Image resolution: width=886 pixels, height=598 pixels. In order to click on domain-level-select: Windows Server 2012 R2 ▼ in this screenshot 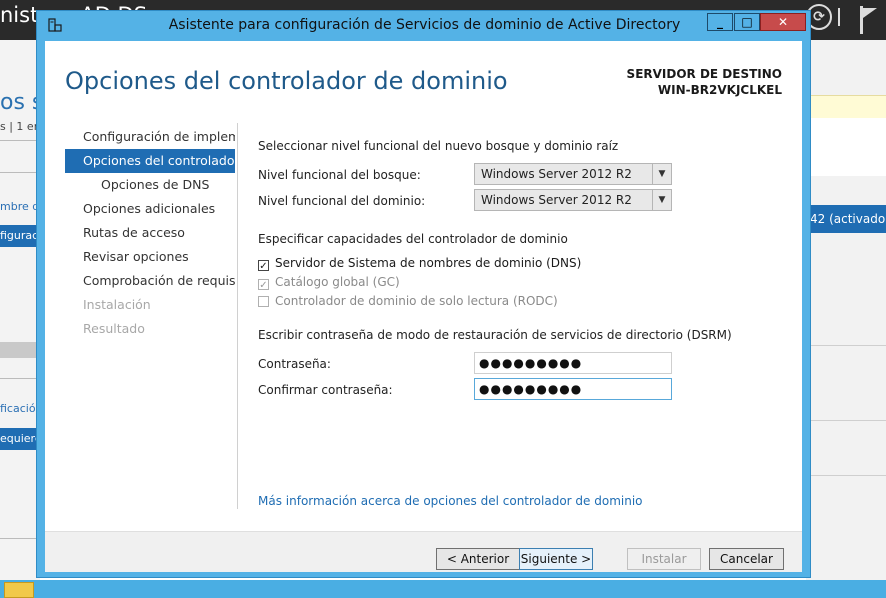, I will do `click(573, 200)`.